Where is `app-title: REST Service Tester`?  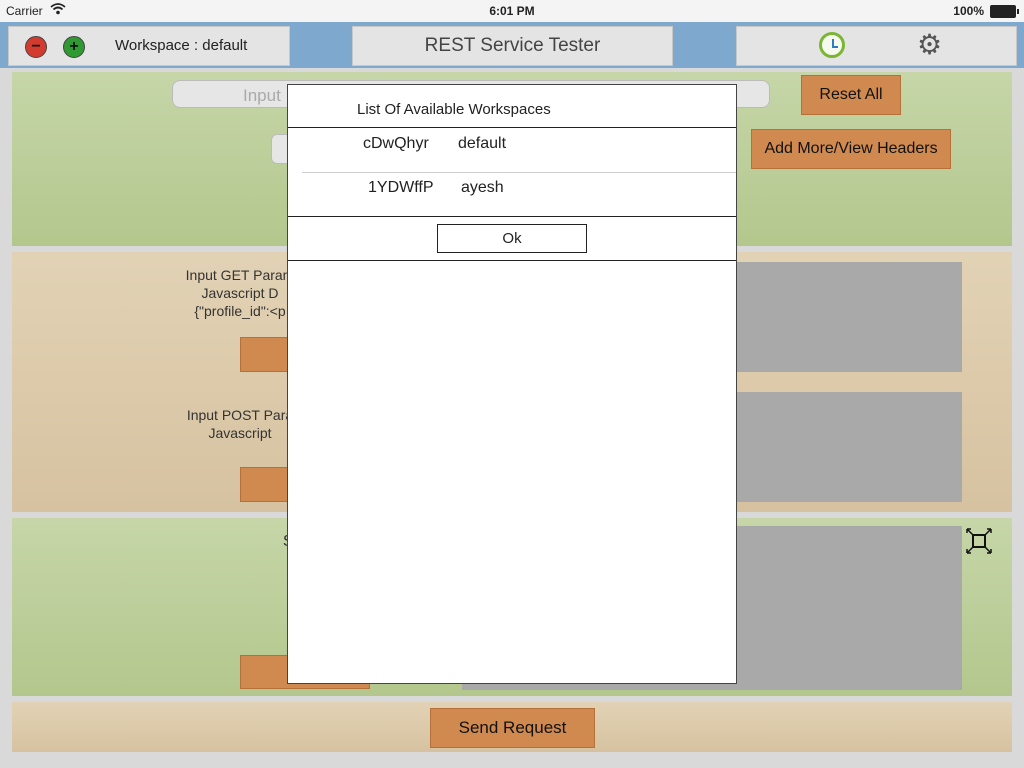
app-title: REST Service Tester is located at coordinates (512, 45).